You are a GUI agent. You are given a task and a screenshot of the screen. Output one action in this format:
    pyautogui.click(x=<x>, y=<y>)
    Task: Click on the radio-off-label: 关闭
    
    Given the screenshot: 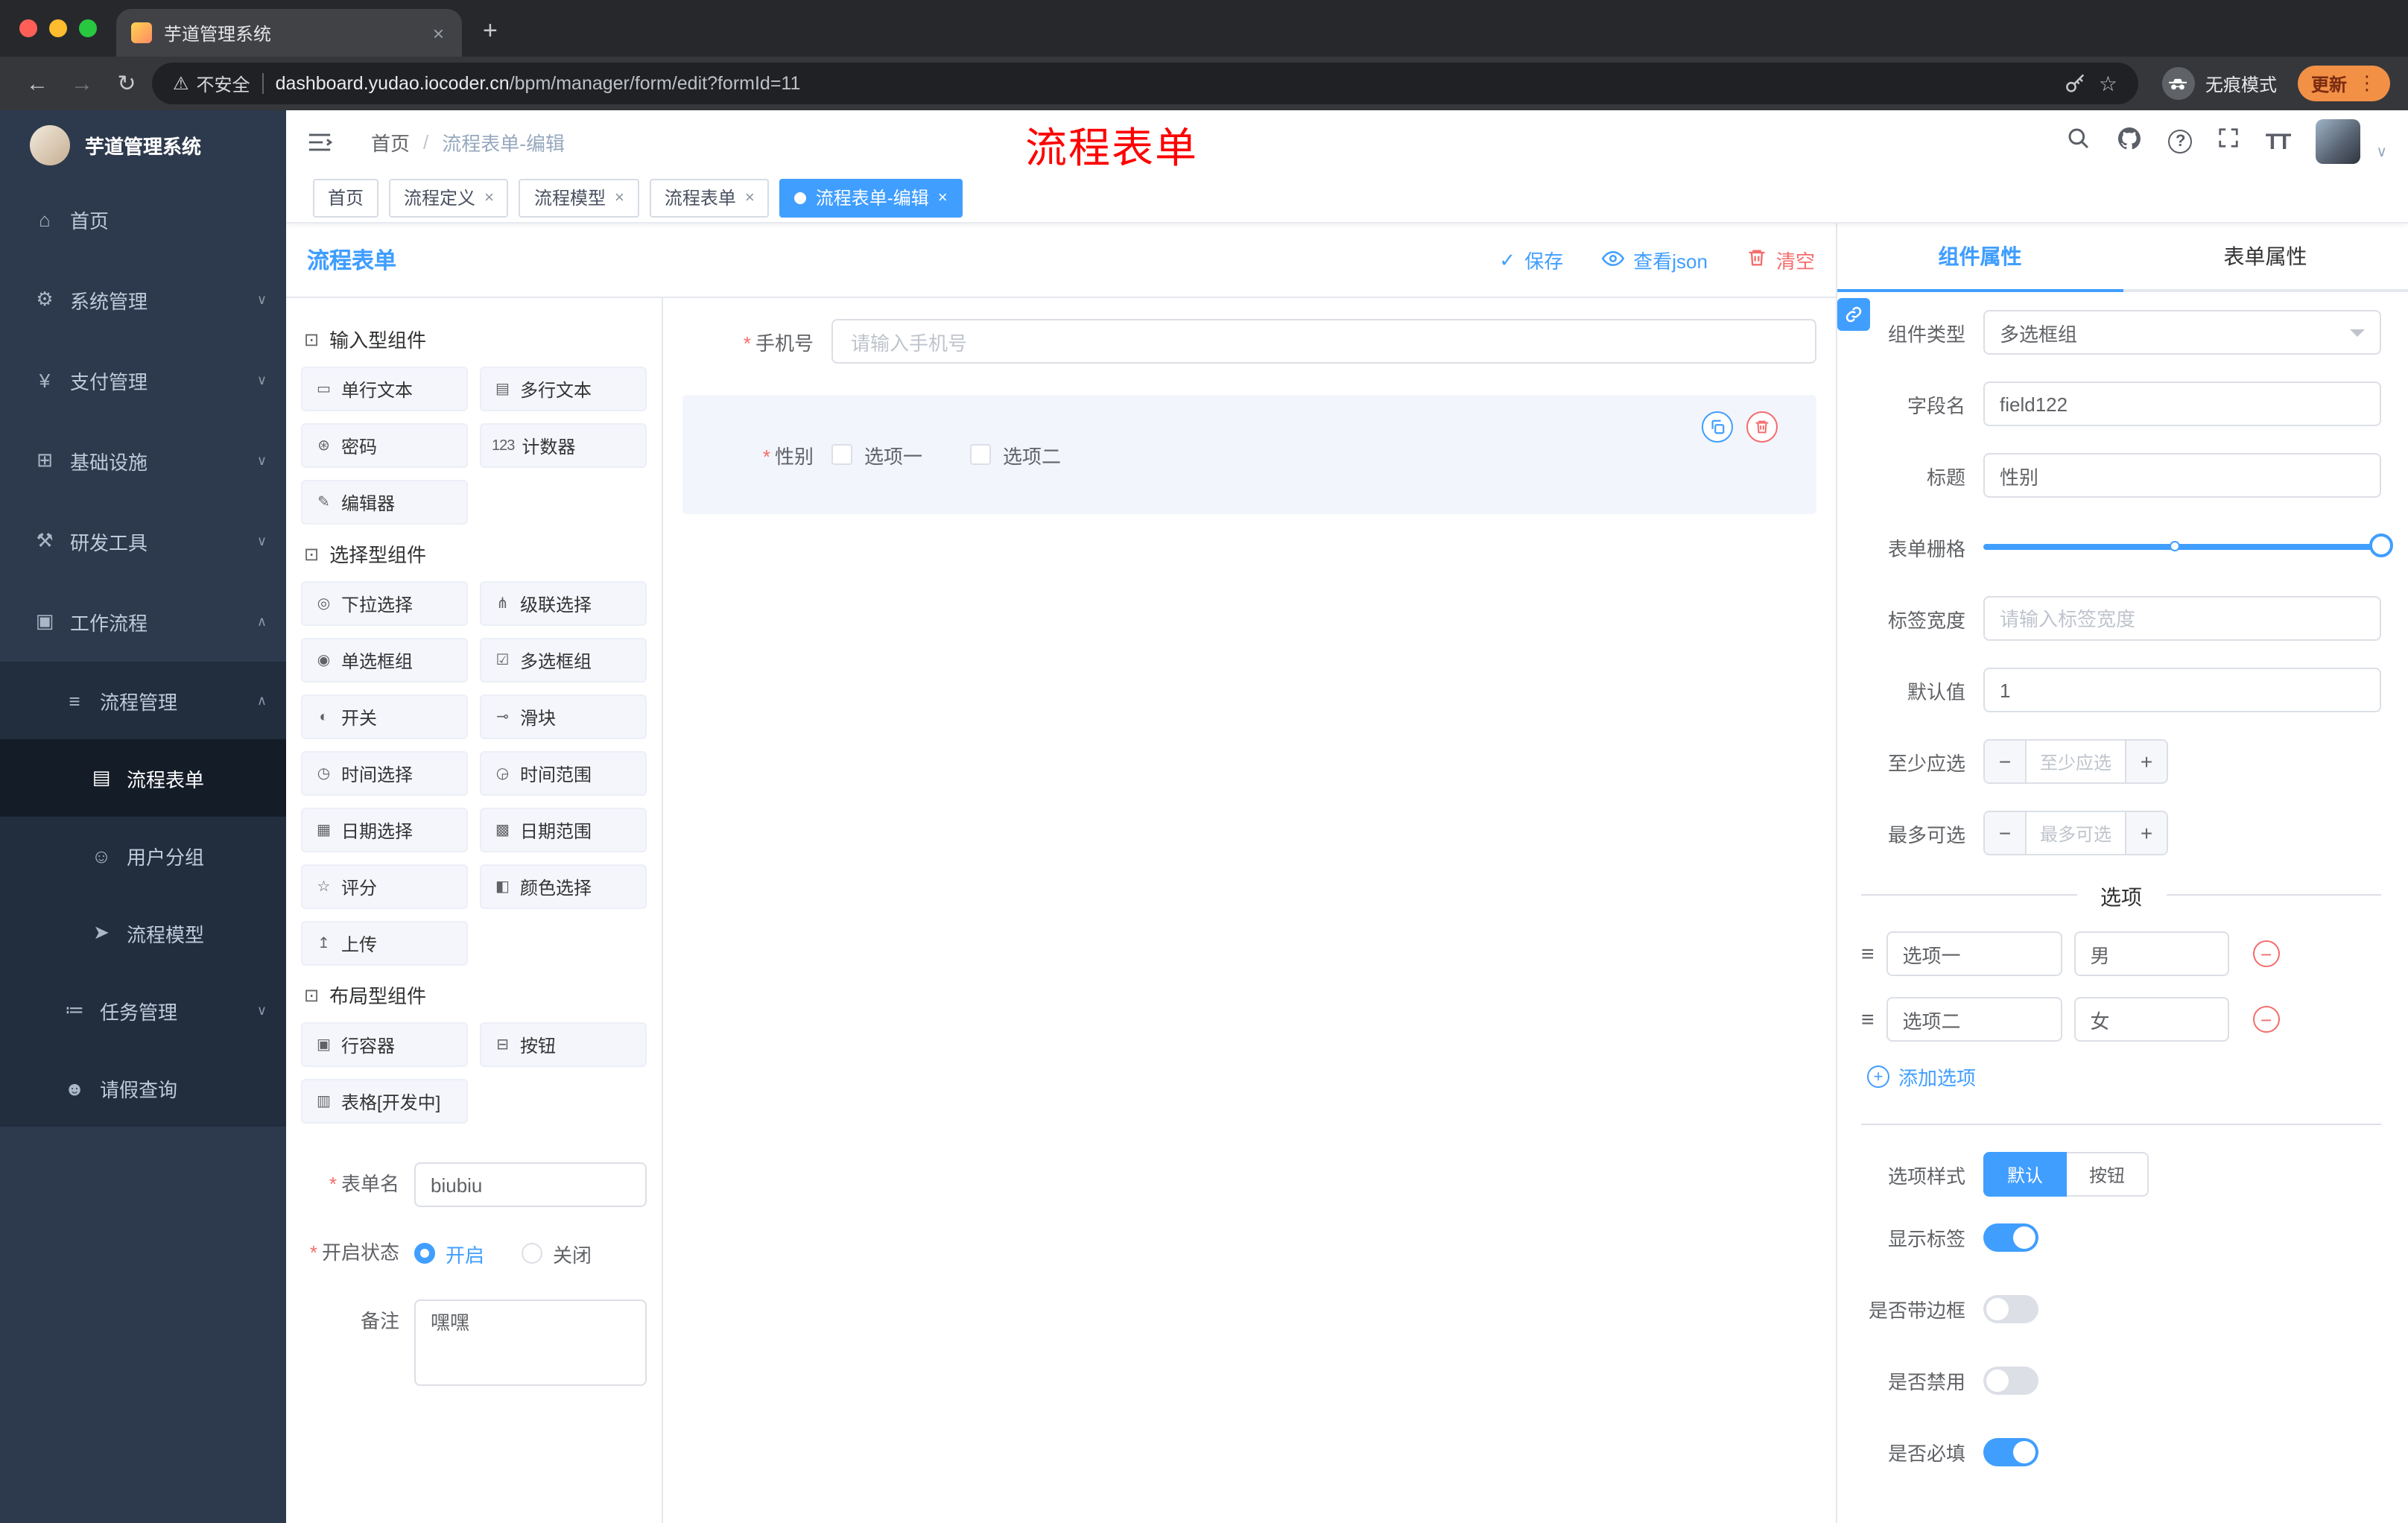 What is the action you would take?
    pyautogui.click(x=572, y=1253)
    